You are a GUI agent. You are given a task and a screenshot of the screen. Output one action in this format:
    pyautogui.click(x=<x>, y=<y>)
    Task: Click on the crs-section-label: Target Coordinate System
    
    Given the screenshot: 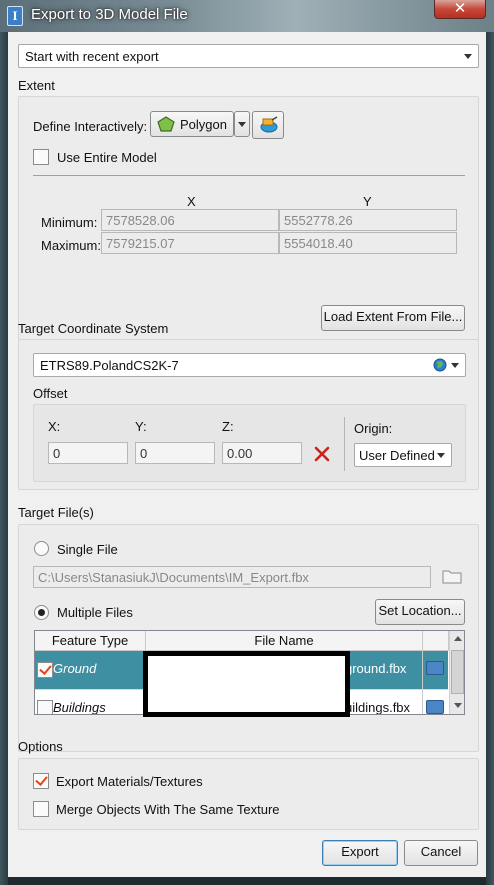 What is the action you would take?
    pyautogui.click(x=93, y=328)
    